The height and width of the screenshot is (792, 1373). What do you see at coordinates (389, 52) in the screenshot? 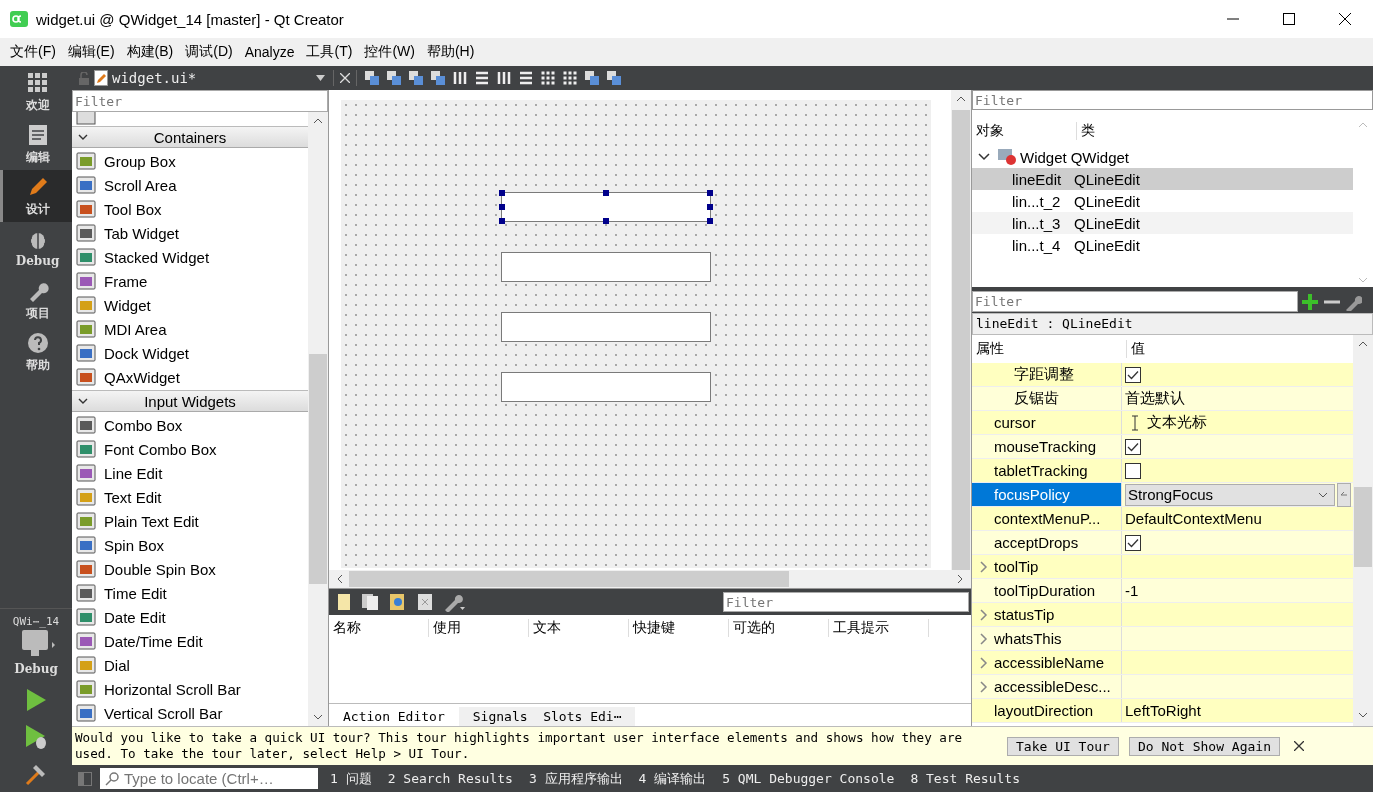
I see `menu-item: 控件(W)` at bounding box center [389, 52].